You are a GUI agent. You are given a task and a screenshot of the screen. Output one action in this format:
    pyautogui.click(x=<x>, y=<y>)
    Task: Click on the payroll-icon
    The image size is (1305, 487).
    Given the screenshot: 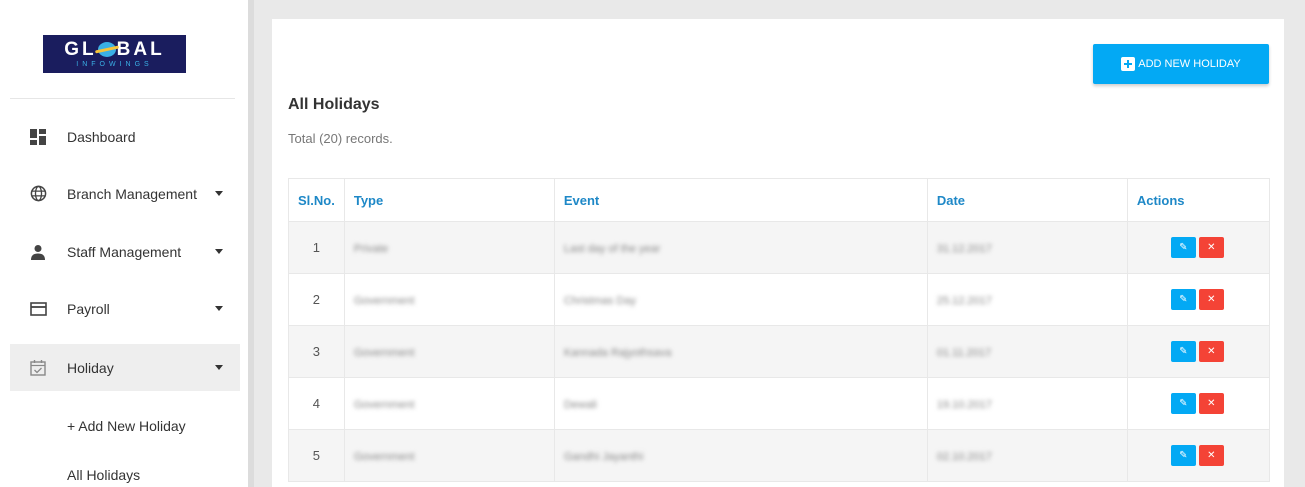 What is the action you would take?
    pyautogui.click(x=38, y=309)
    